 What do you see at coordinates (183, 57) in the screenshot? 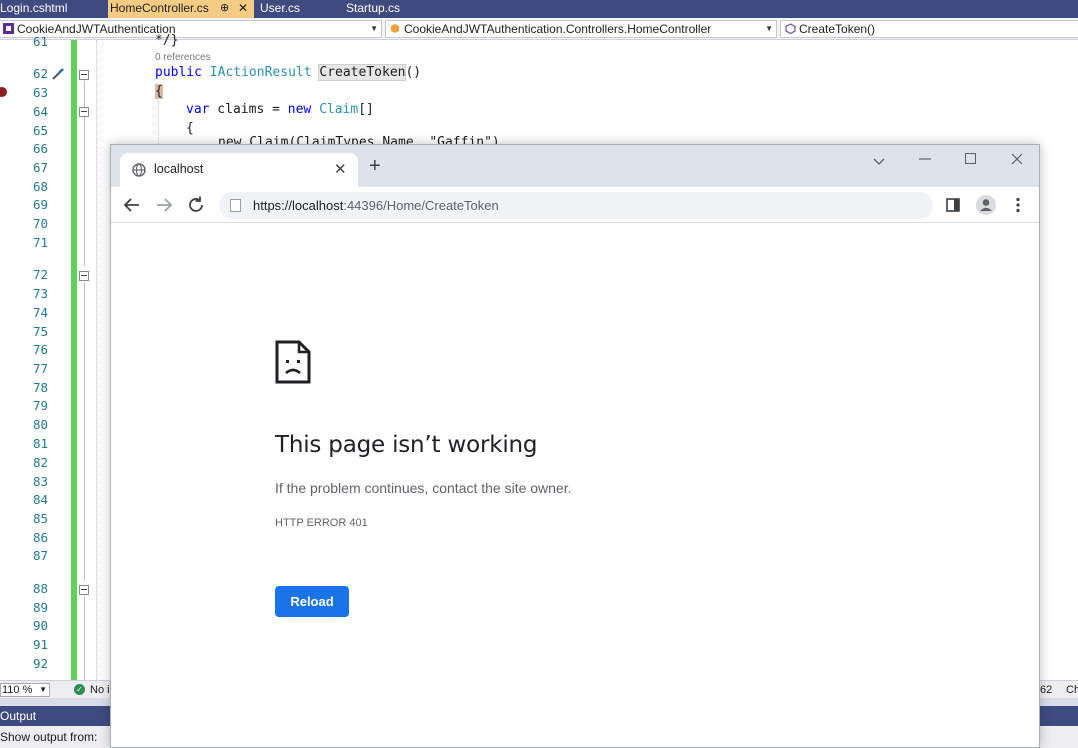
I see `codelens-references: 0 references` at bounding box center [183, 57].